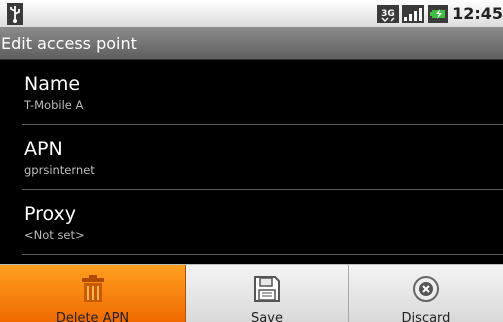  What do you see at coordinates (267, 316) in the screenshot?
I see `save-label: Save` at bounding box center [267, 316].